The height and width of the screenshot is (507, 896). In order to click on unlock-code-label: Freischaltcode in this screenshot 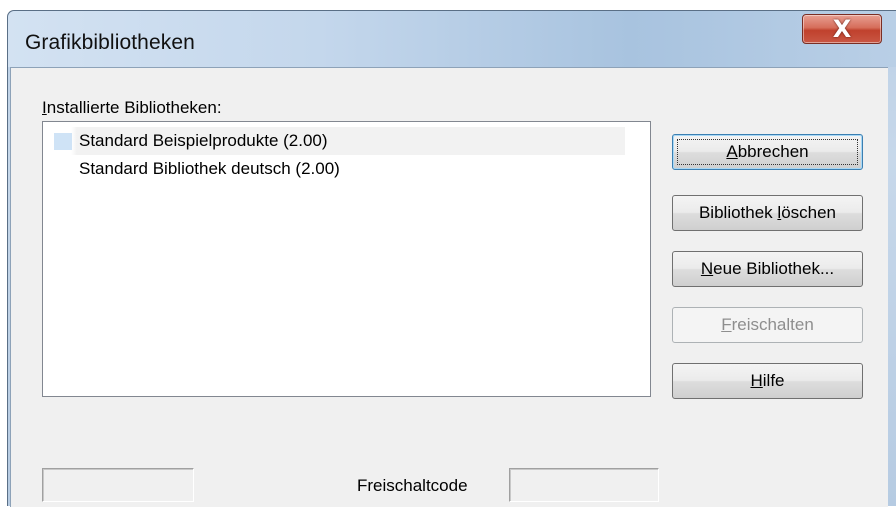, I will do `click(412, 485)`.